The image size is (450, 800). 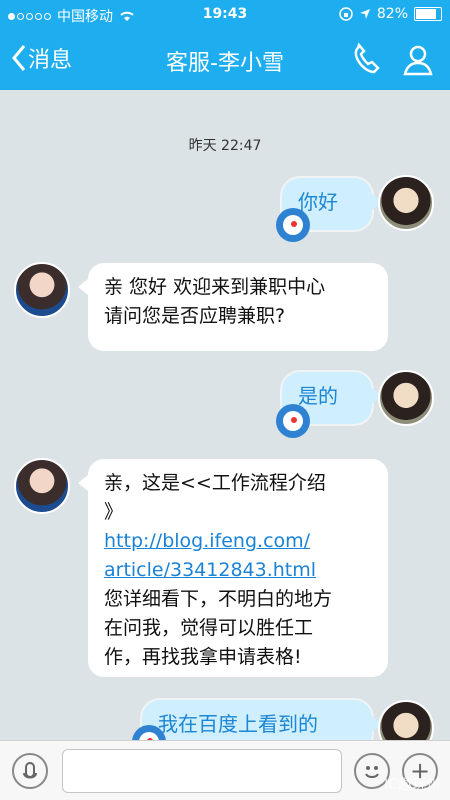 I want to click on message-line: 请问您是否应聘兼职?, so click(x=195, y=316).